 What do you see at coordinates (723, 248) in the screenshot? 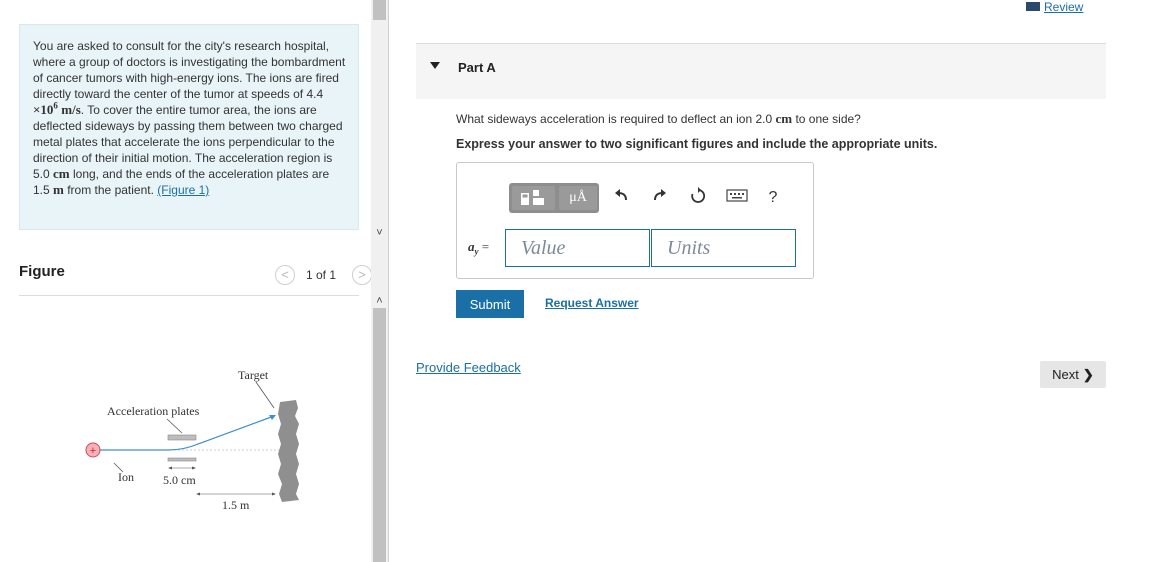
I see `units-input` at bounding box center [723, 248].